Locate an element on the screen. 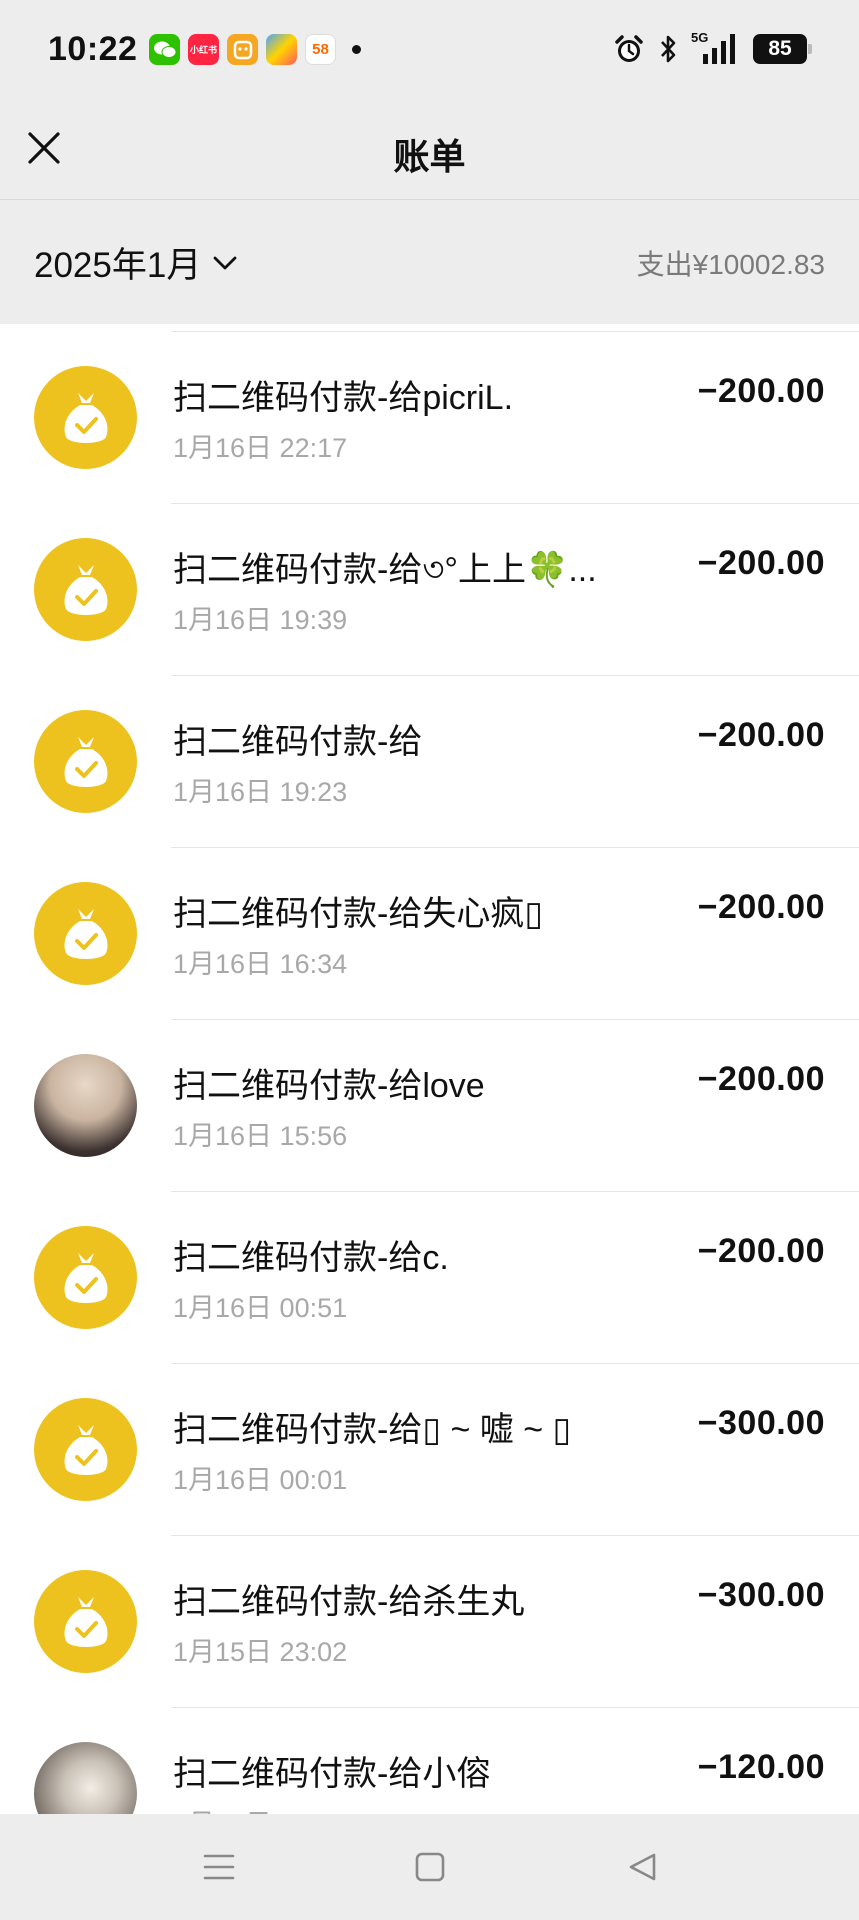 The width and height of the screenshot is (859, 1920). system-nav-bar is located at coordinates (429, 1867).